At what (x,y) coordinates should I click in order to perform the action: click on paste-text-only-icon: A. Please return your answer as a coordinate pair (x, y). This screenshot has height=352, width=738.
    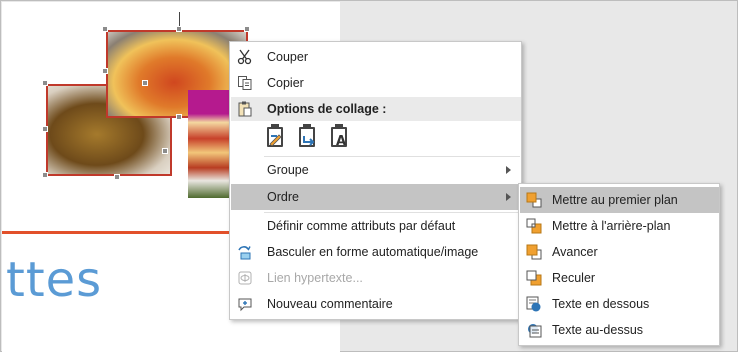
    Looking at the image, I should click on (340, 137).